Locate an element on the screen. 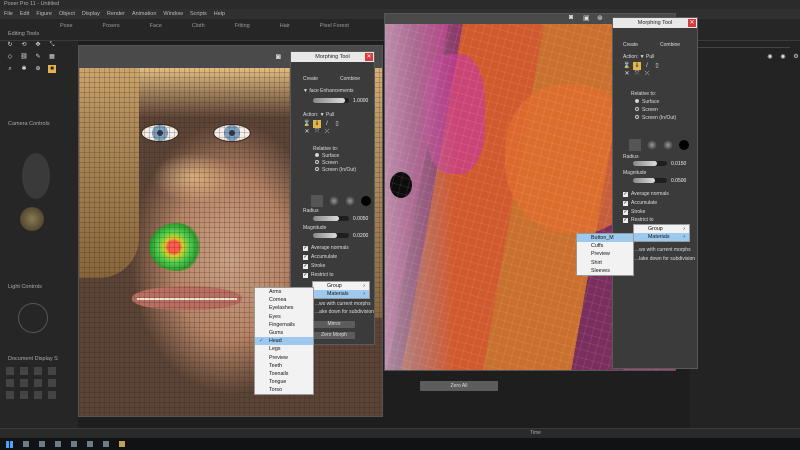  smooth-shaded-icon is located at coordinates (10, 395).